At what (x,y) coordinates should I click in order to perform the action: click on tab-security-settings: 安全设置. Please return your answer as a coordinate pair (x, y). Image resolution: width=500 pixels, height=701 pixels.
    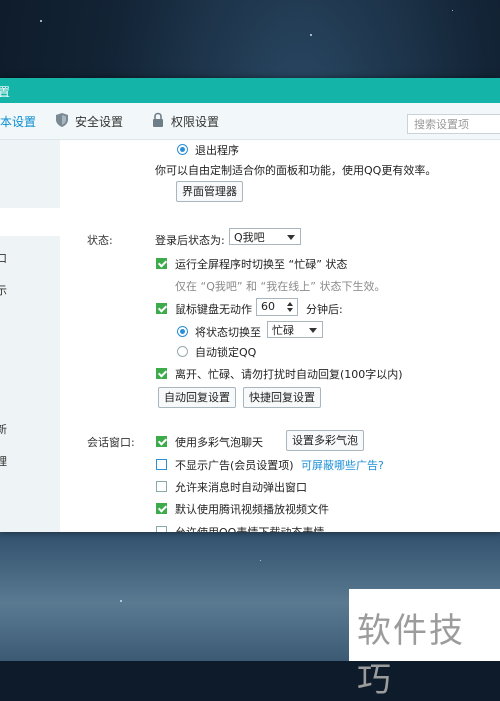
    Looking at the image, I should click on (90, 121).